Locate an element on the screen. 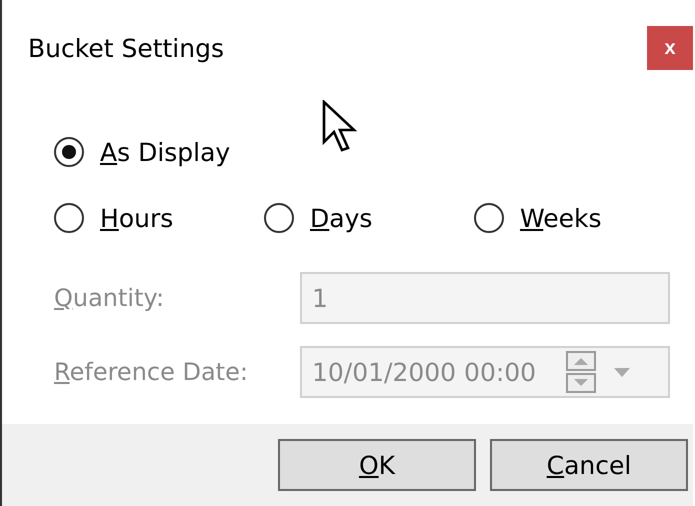  dropdown-arrow-icon is located at coordinates (622, 372).